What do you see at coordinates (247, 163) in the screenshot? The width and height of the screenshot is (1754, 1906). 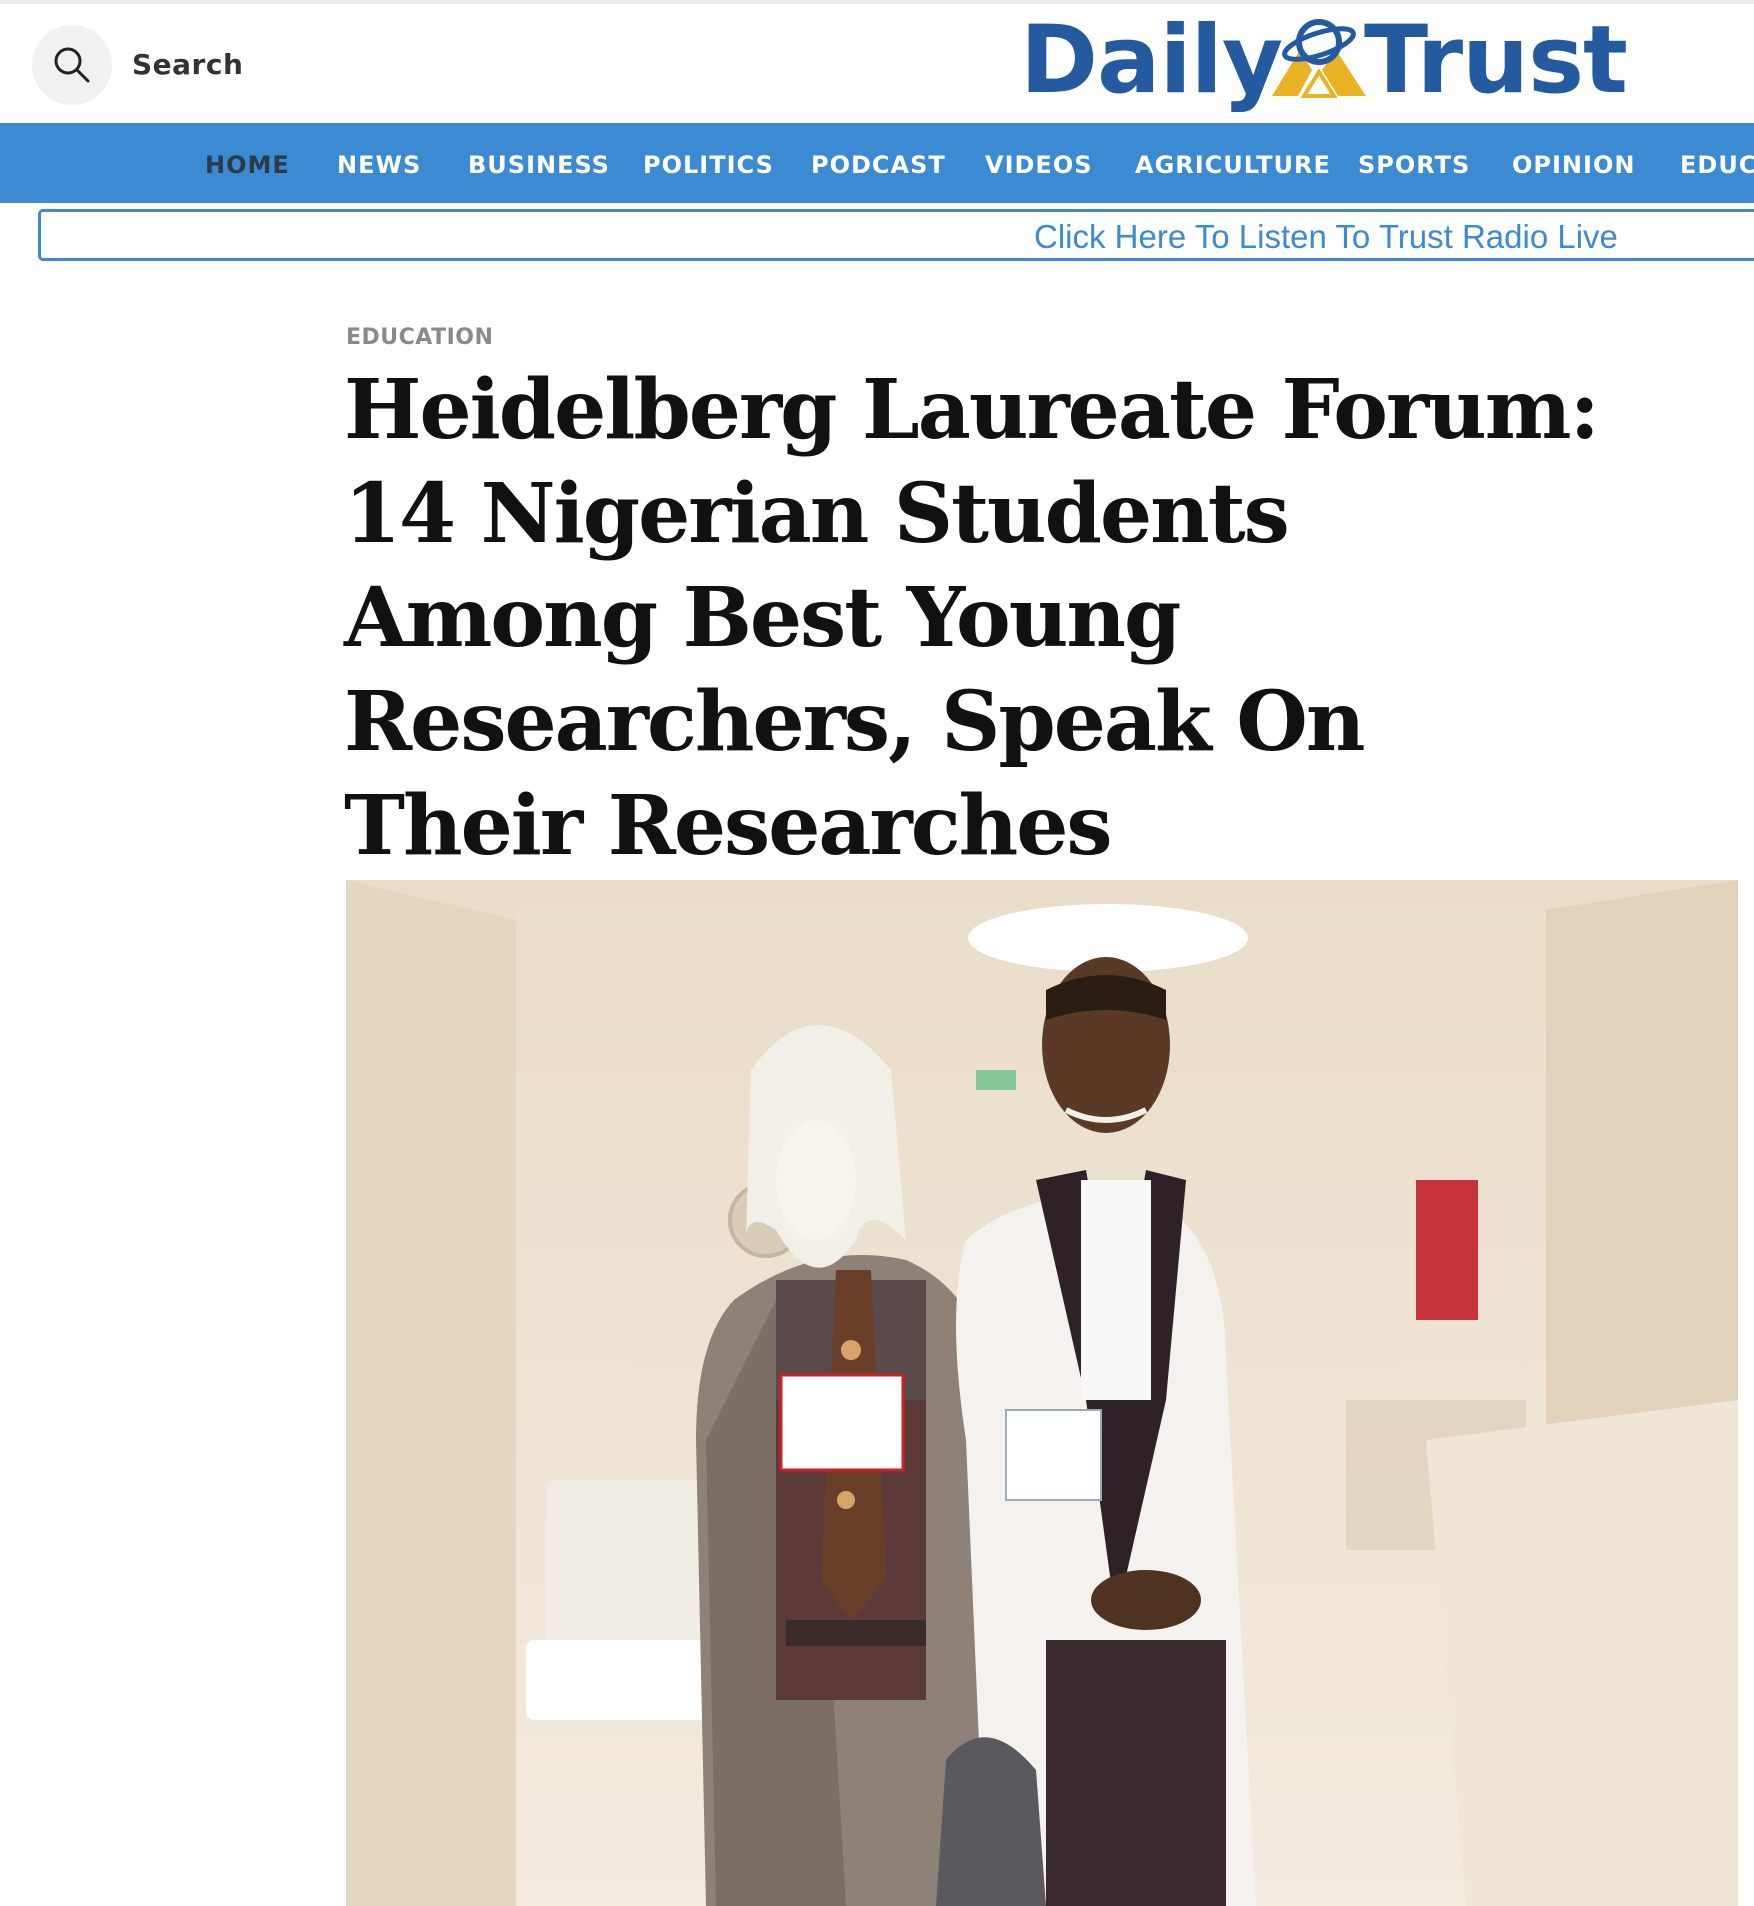 I see `nav-home: HOME` at bounding box center [247, 163].